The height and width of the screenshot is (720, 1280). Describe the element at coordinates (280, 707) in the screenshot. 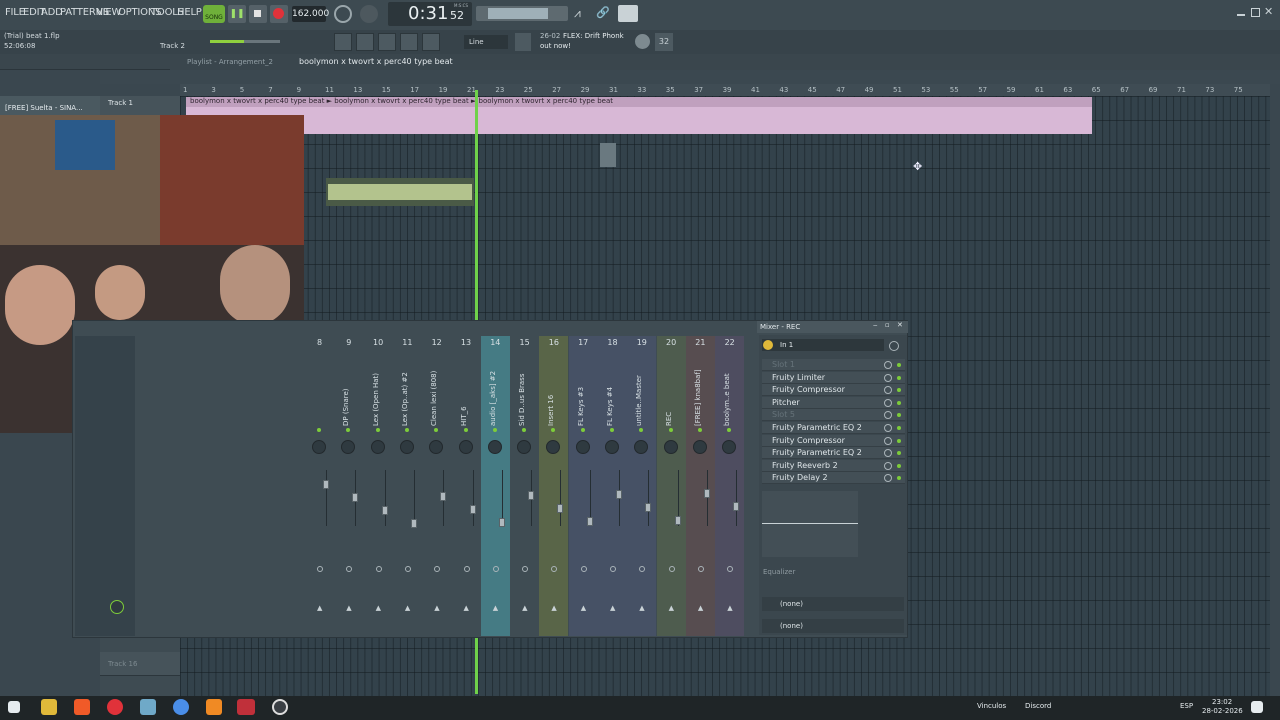

I see `obs-icon` at that location.